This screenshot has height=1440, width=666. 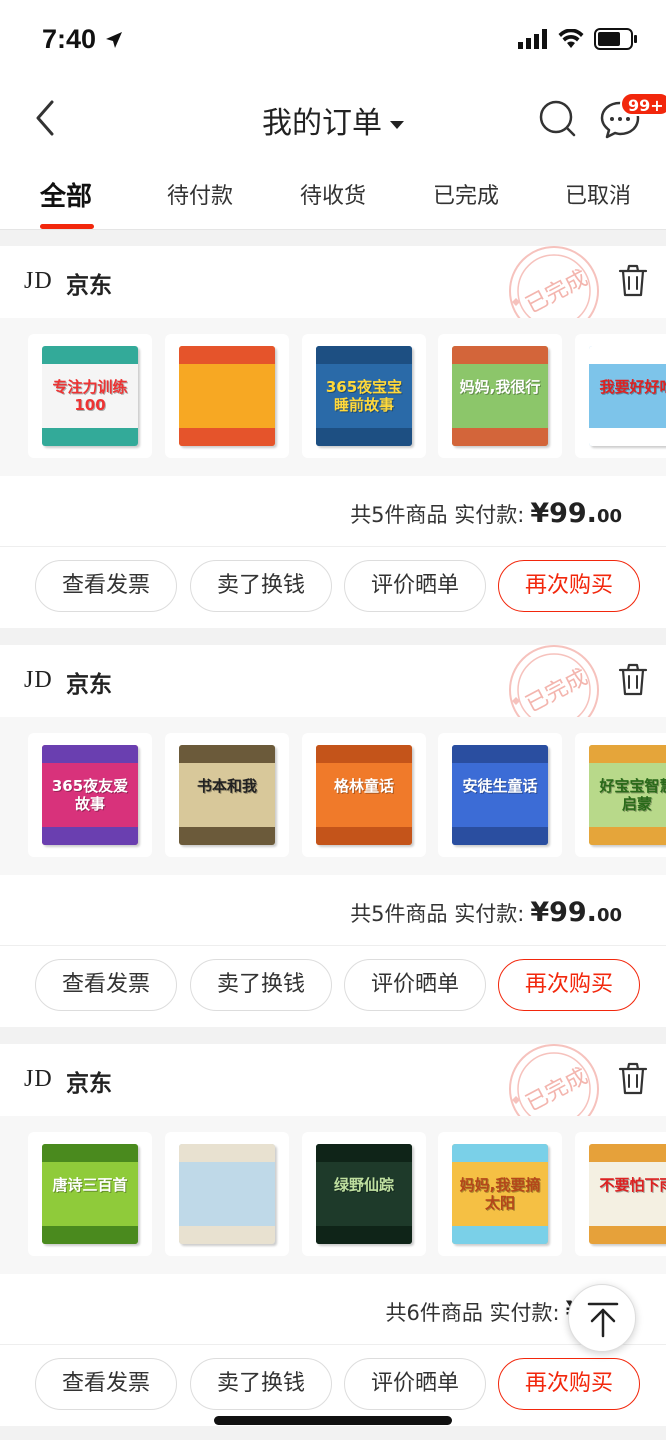 What do you see at coordinates (558, 118) in the screenshot?
I see `search-icon` at bounding box center [558, 118].